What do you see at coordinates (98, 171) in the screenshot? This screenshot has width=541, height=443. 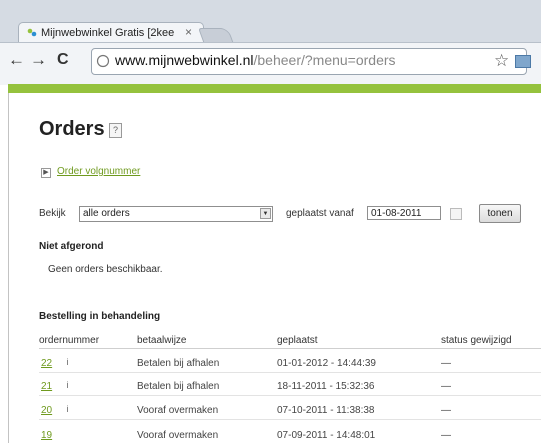 I see `order-number-link: Order volgnummer` at bounding box center [98, 171].